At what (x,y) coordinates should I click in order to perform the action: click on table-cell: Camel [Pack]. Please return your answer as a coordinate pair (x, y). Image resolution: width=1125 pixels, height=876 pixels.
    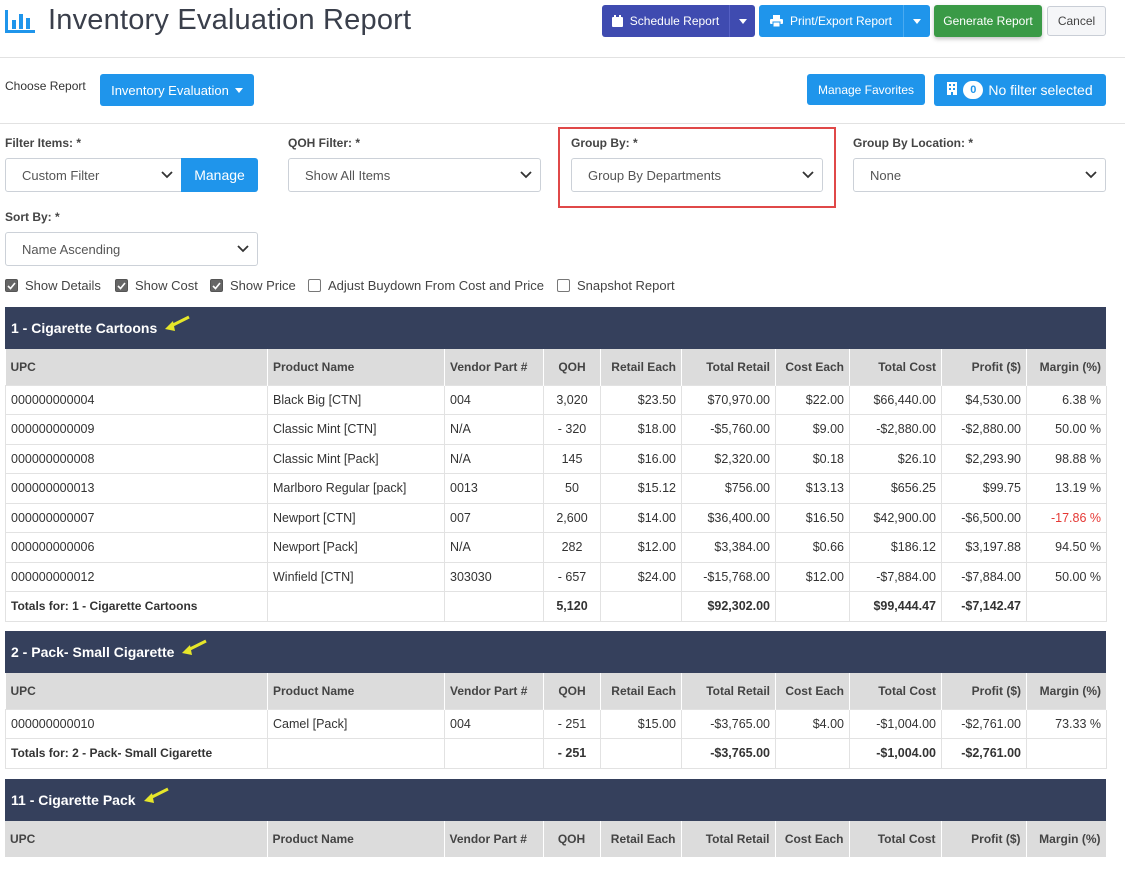
    Looking at the image, I should click on (356, 723).